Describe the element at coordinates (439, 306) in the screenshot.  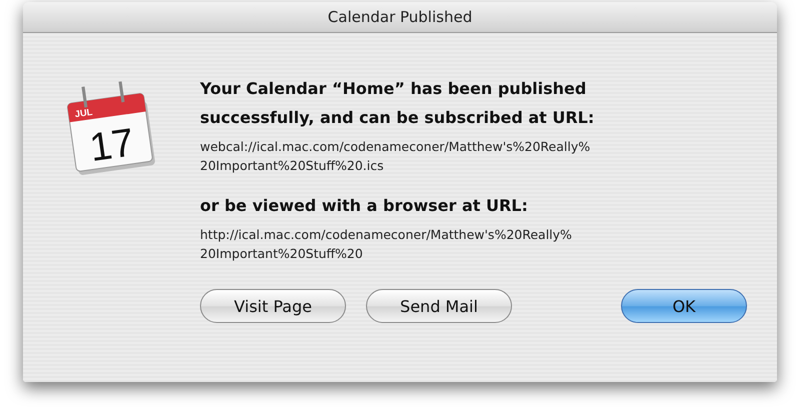
I see `dialog-button: Send Mail` at that location.